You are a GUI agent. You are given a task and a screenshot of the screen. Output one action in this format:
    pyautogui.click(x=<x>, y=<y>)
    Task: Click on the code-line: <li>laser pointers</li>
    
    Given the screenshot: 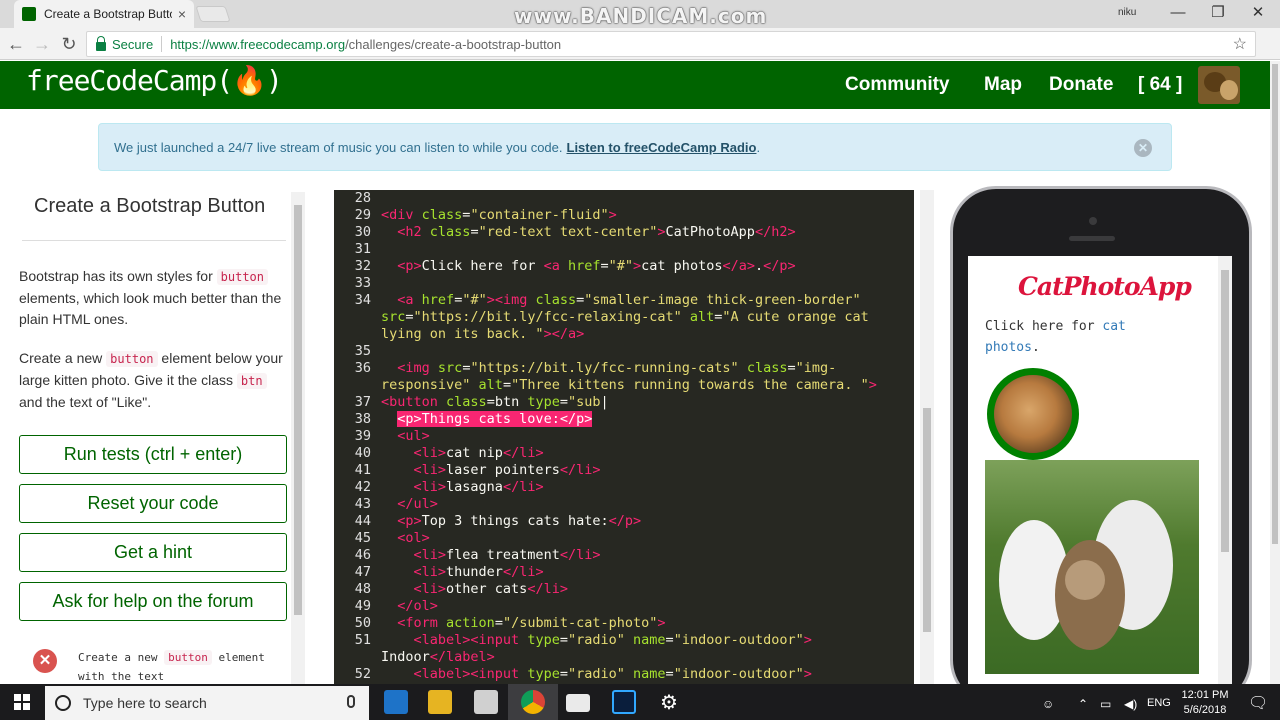 What is the action you would take?
    pyautogui.click(x=491, y=470)
    